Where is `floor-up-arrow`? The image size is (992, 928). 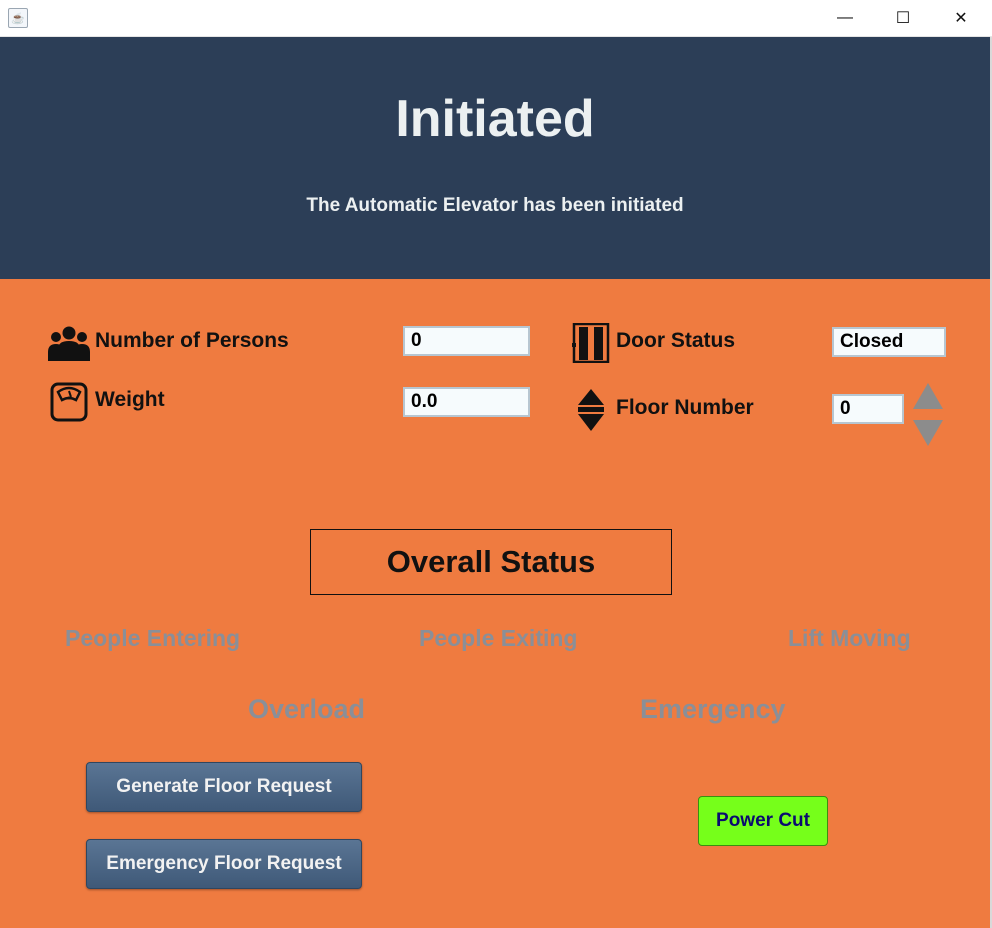 floor-up-arrow is located at coordinates (928, 396).